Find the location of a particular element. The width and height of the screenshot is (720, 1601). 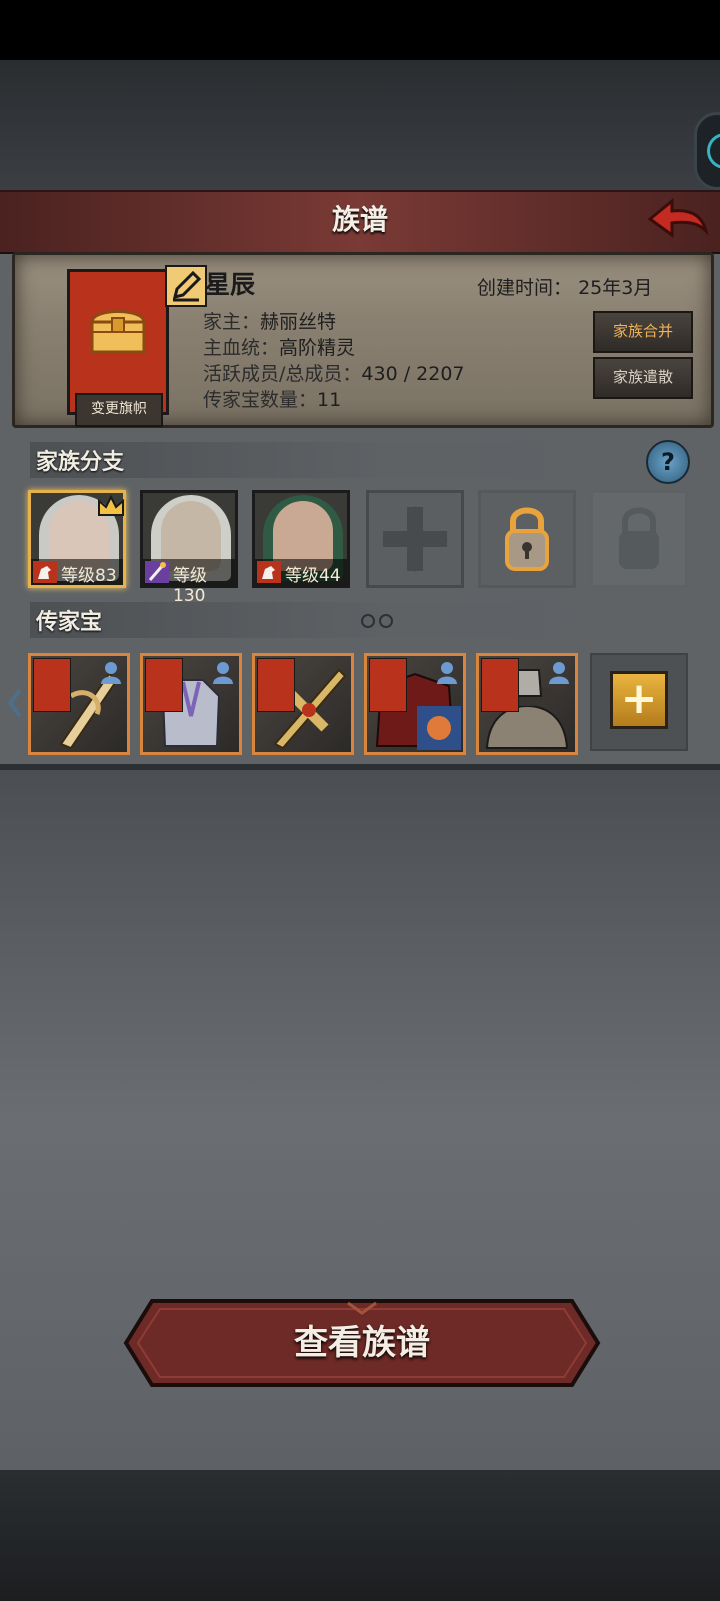

member-level-text: 等级83 is located at coordinates (89, 576).